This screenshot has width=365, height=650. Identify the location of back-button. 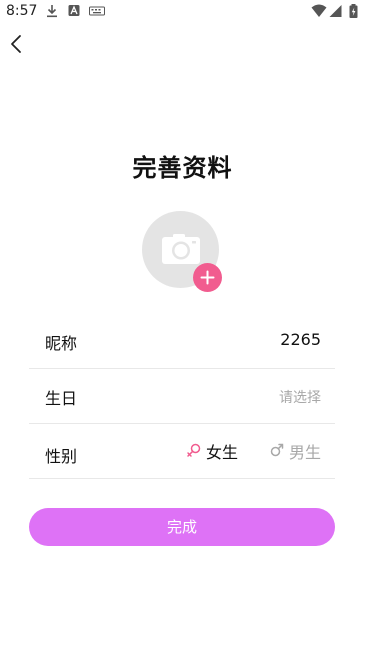
(16, 44).